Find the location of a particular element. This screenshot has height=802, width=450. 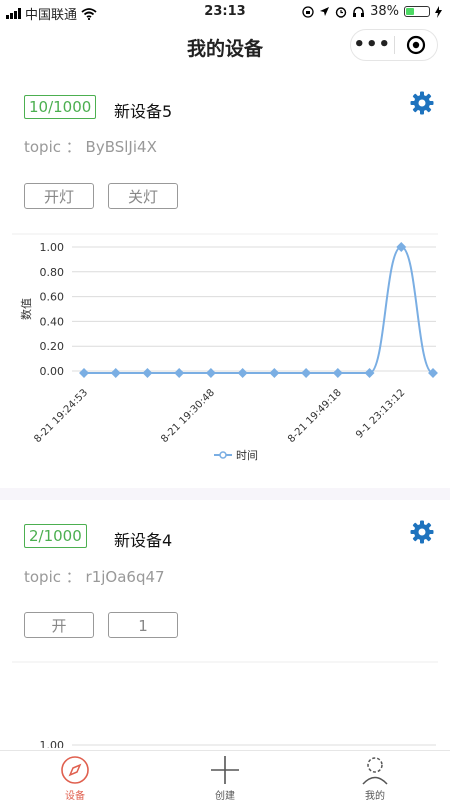

alarm-icon is located at coordinates (341, 12).